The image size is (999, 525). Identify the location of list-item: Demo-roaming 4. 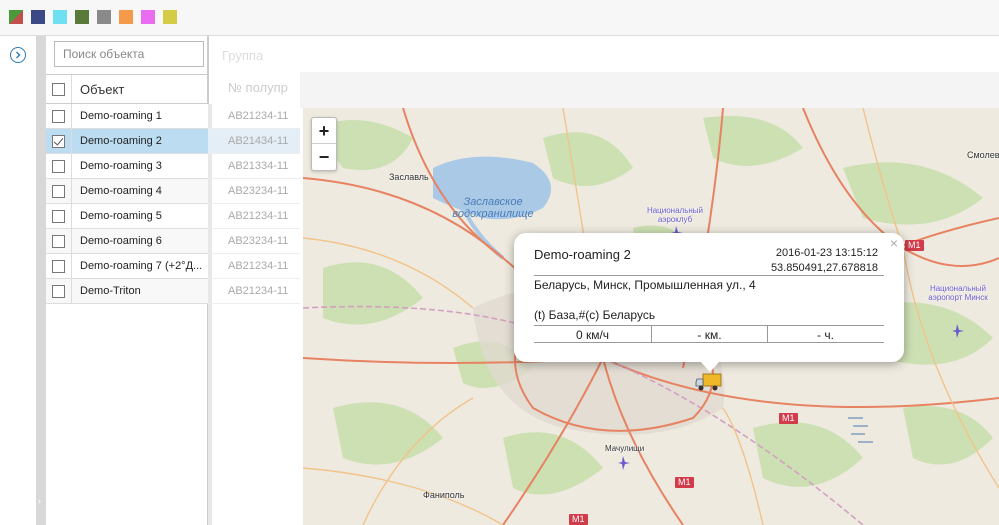
(127, 191).